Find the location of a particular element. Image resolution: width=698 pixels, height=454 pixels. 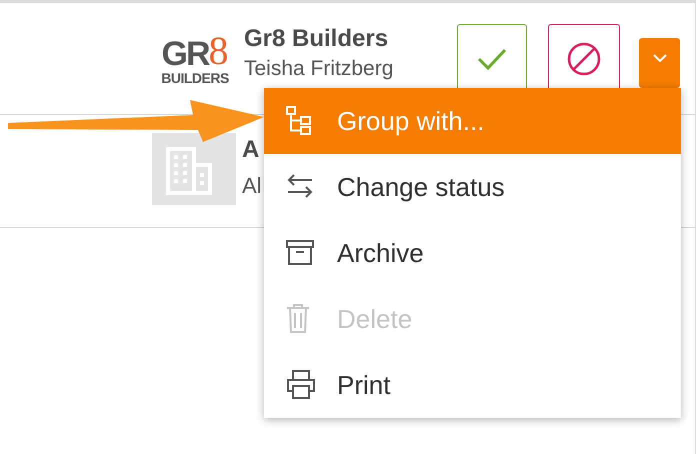

menu-item: Change status is located at coordinates (472, 187).